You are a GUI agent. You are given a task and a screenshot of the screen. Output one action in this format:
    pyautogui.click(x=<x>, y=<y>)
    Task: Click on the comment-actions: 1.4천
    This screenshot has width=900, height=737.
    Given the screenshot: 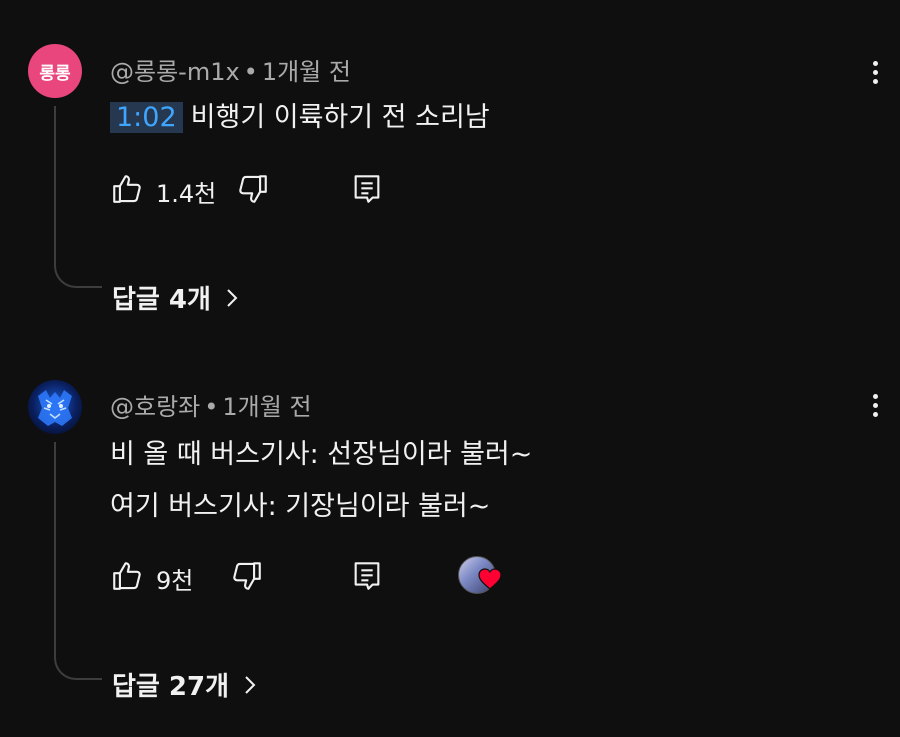 What is the action you would take?
    pyautogui.click(x=360, y=189)
    